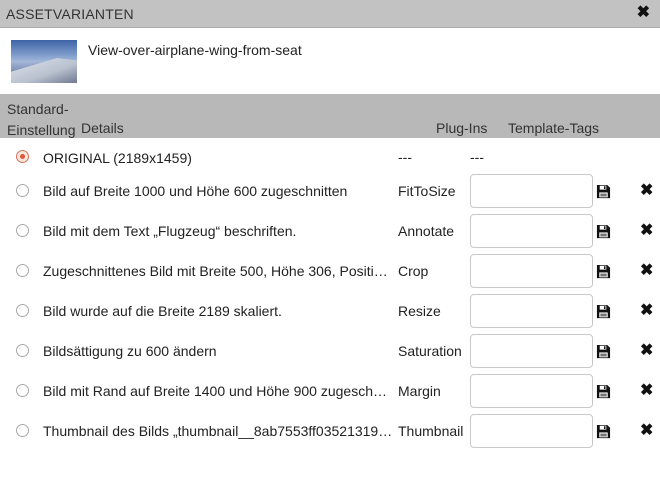 The height and width of the screenshot is (483, 660). Describe the element at coordinates (44, 61) in the screenshot. I see `asset-thumbnail` at that location.